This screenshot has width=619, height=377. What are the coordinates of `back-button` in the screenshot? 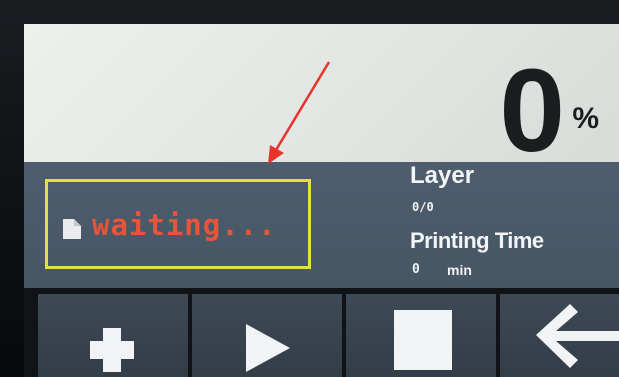 It's located at (559, 335).